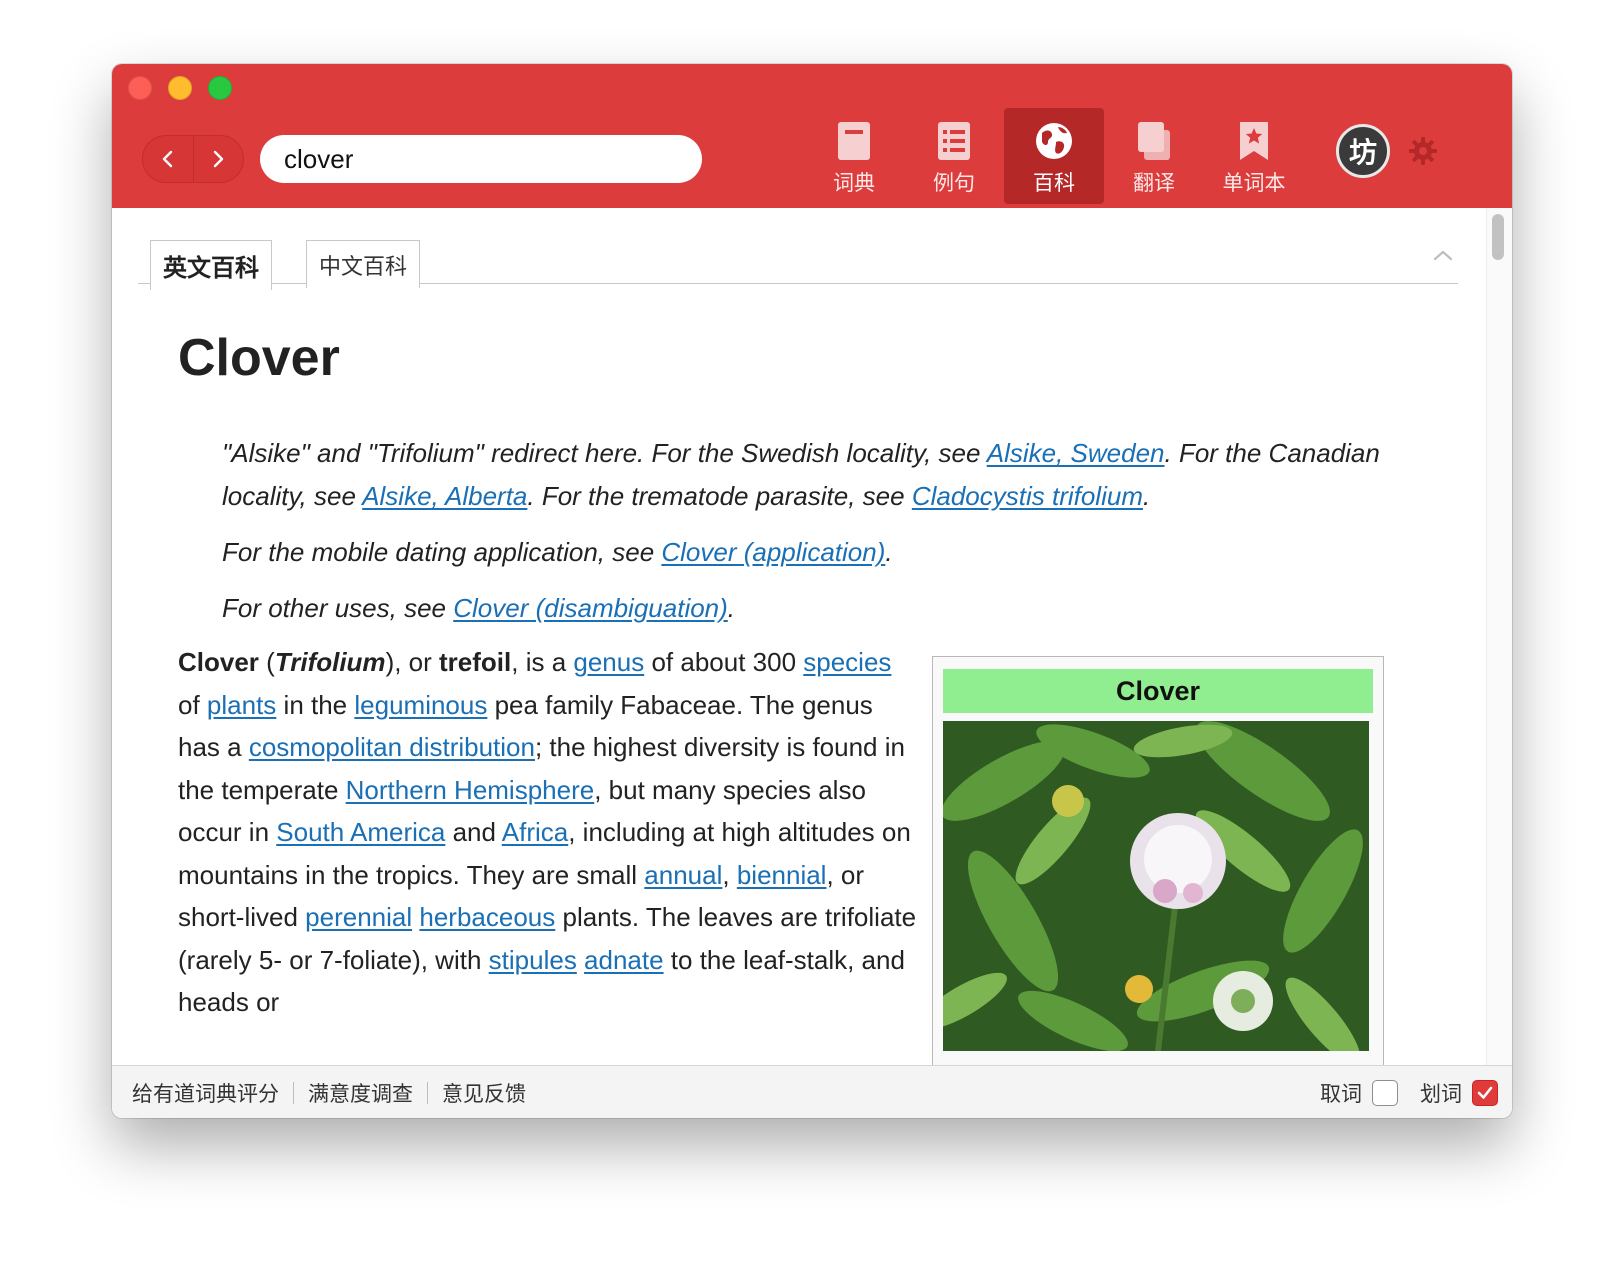  Describe the element at coordinates (358, 917) in the screenshot. I see `link-perennial: perennial` at that location.